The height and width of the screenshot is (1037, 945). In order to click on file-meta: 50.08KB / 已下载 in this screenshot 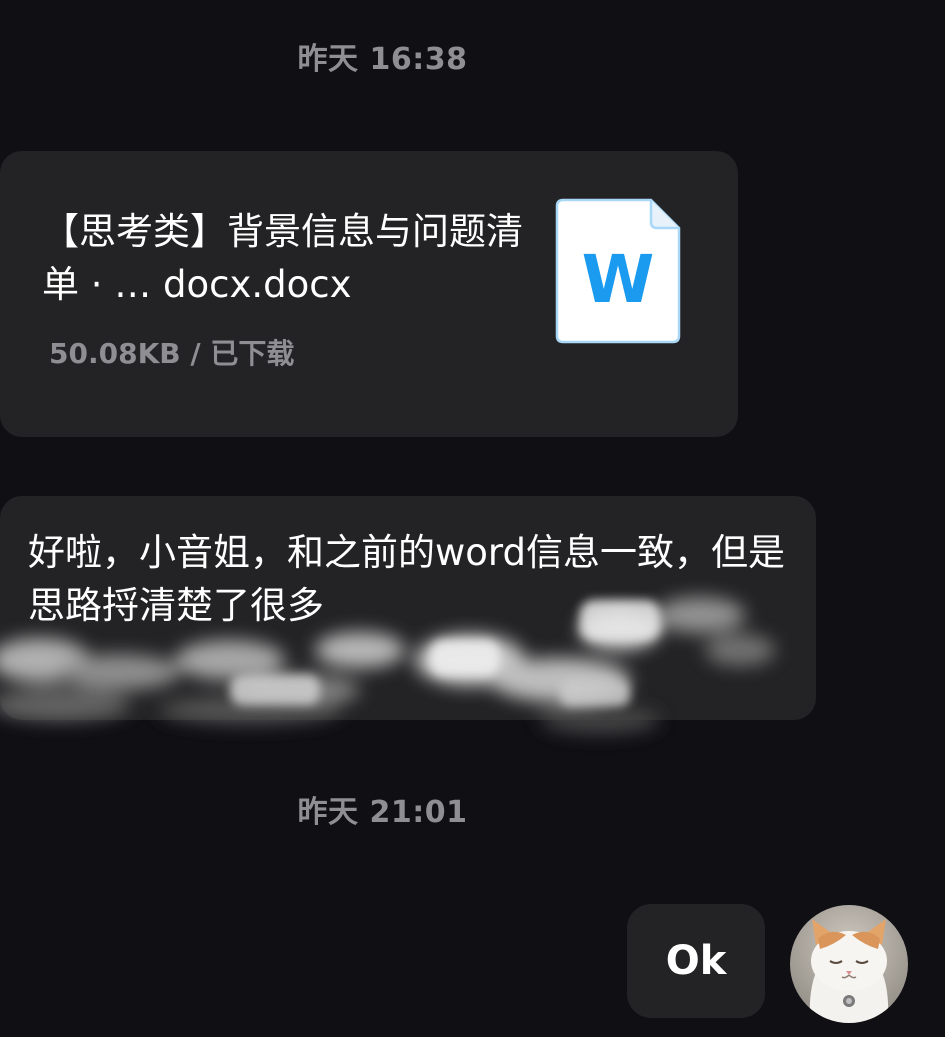, I will do `click(172, 353)`.